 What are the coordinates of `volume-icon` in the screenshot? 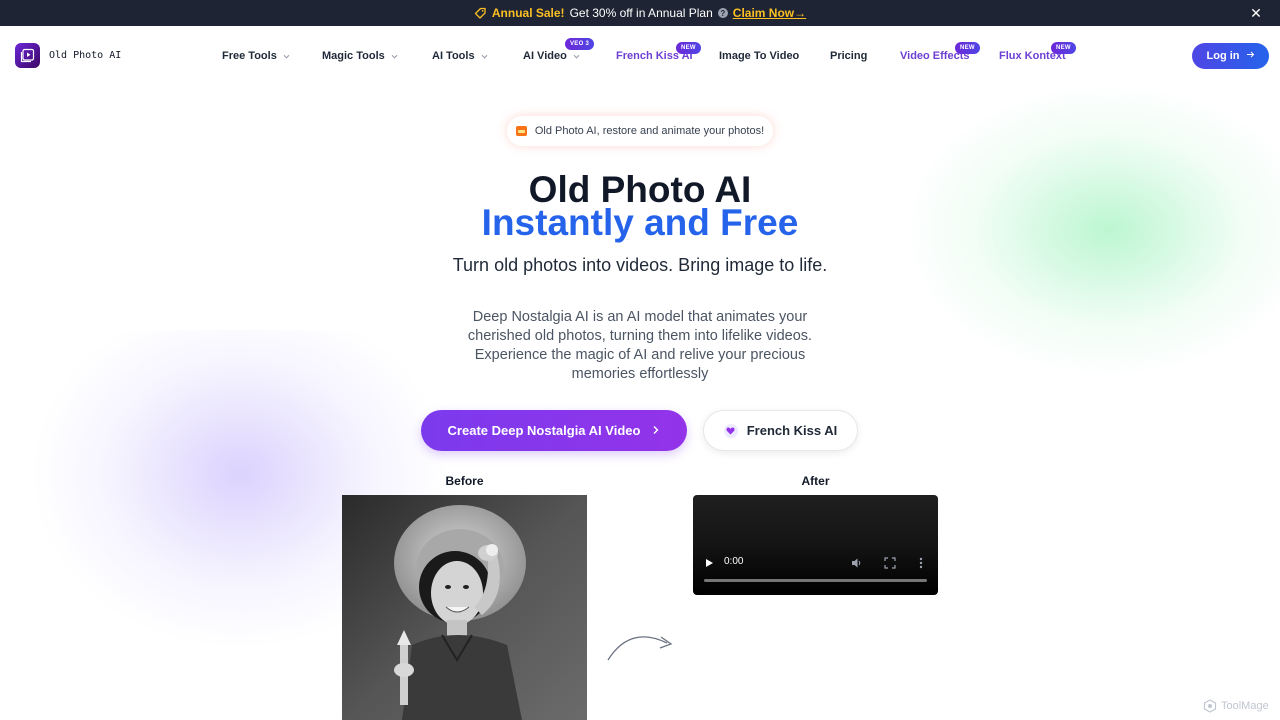 It's located at (857, 563).